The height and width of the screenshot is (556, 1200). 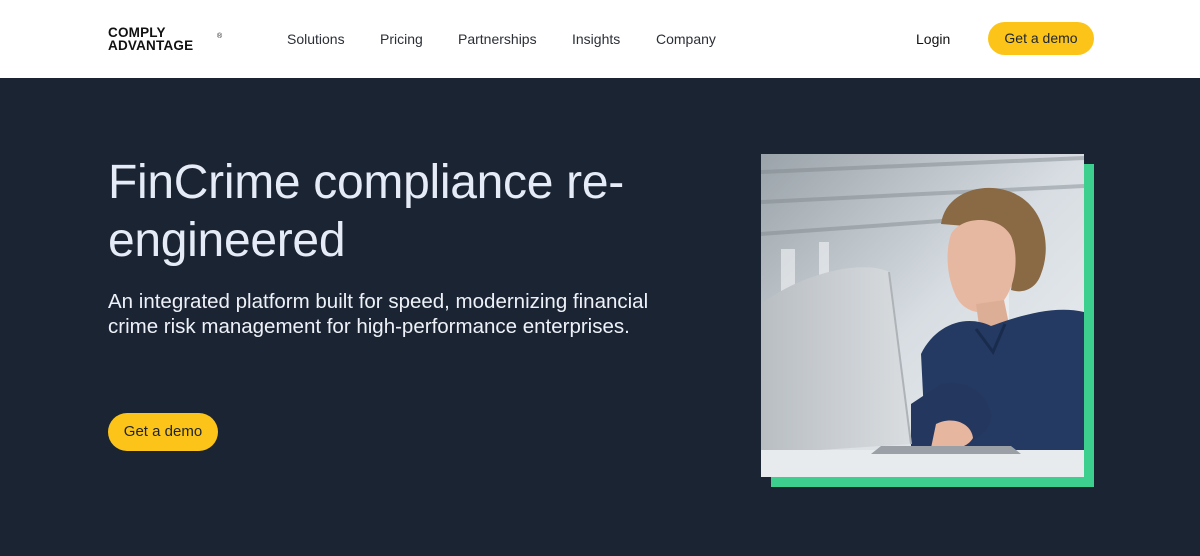 What do you see at coordinates (497, 39) in the screenshot?
I see `nav-item-partnerships: Partnerships` at bounding box center [497, 39].